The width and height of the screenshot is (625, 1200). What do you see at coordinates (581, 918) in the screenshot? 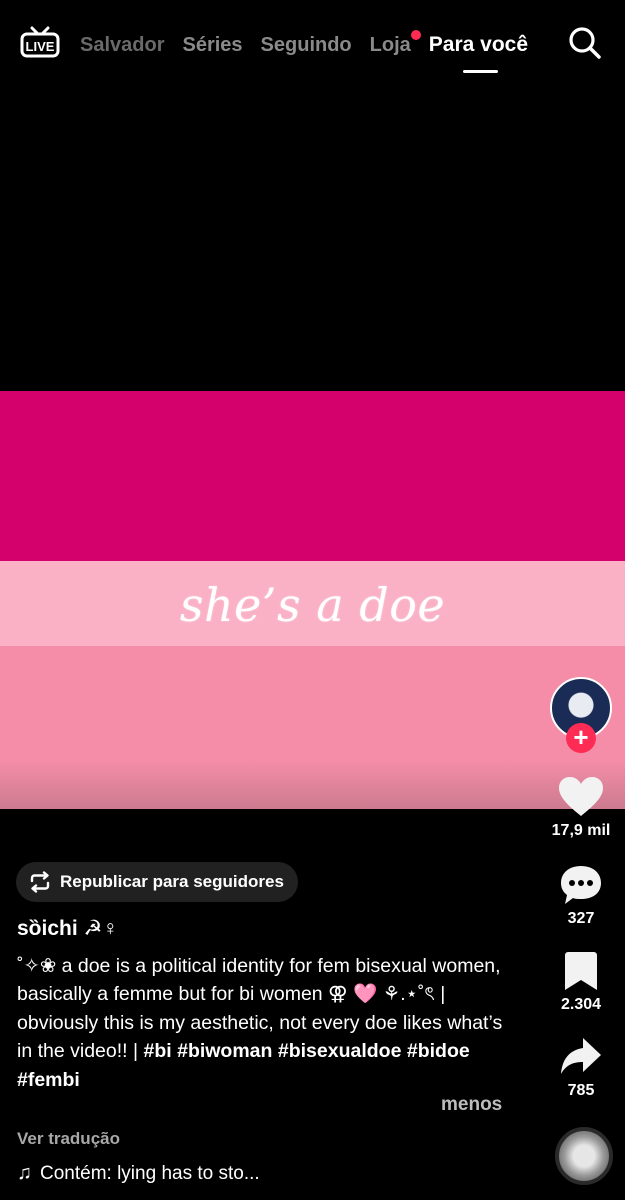
I see `comment-count: 327` at bounding box center [581, 918].